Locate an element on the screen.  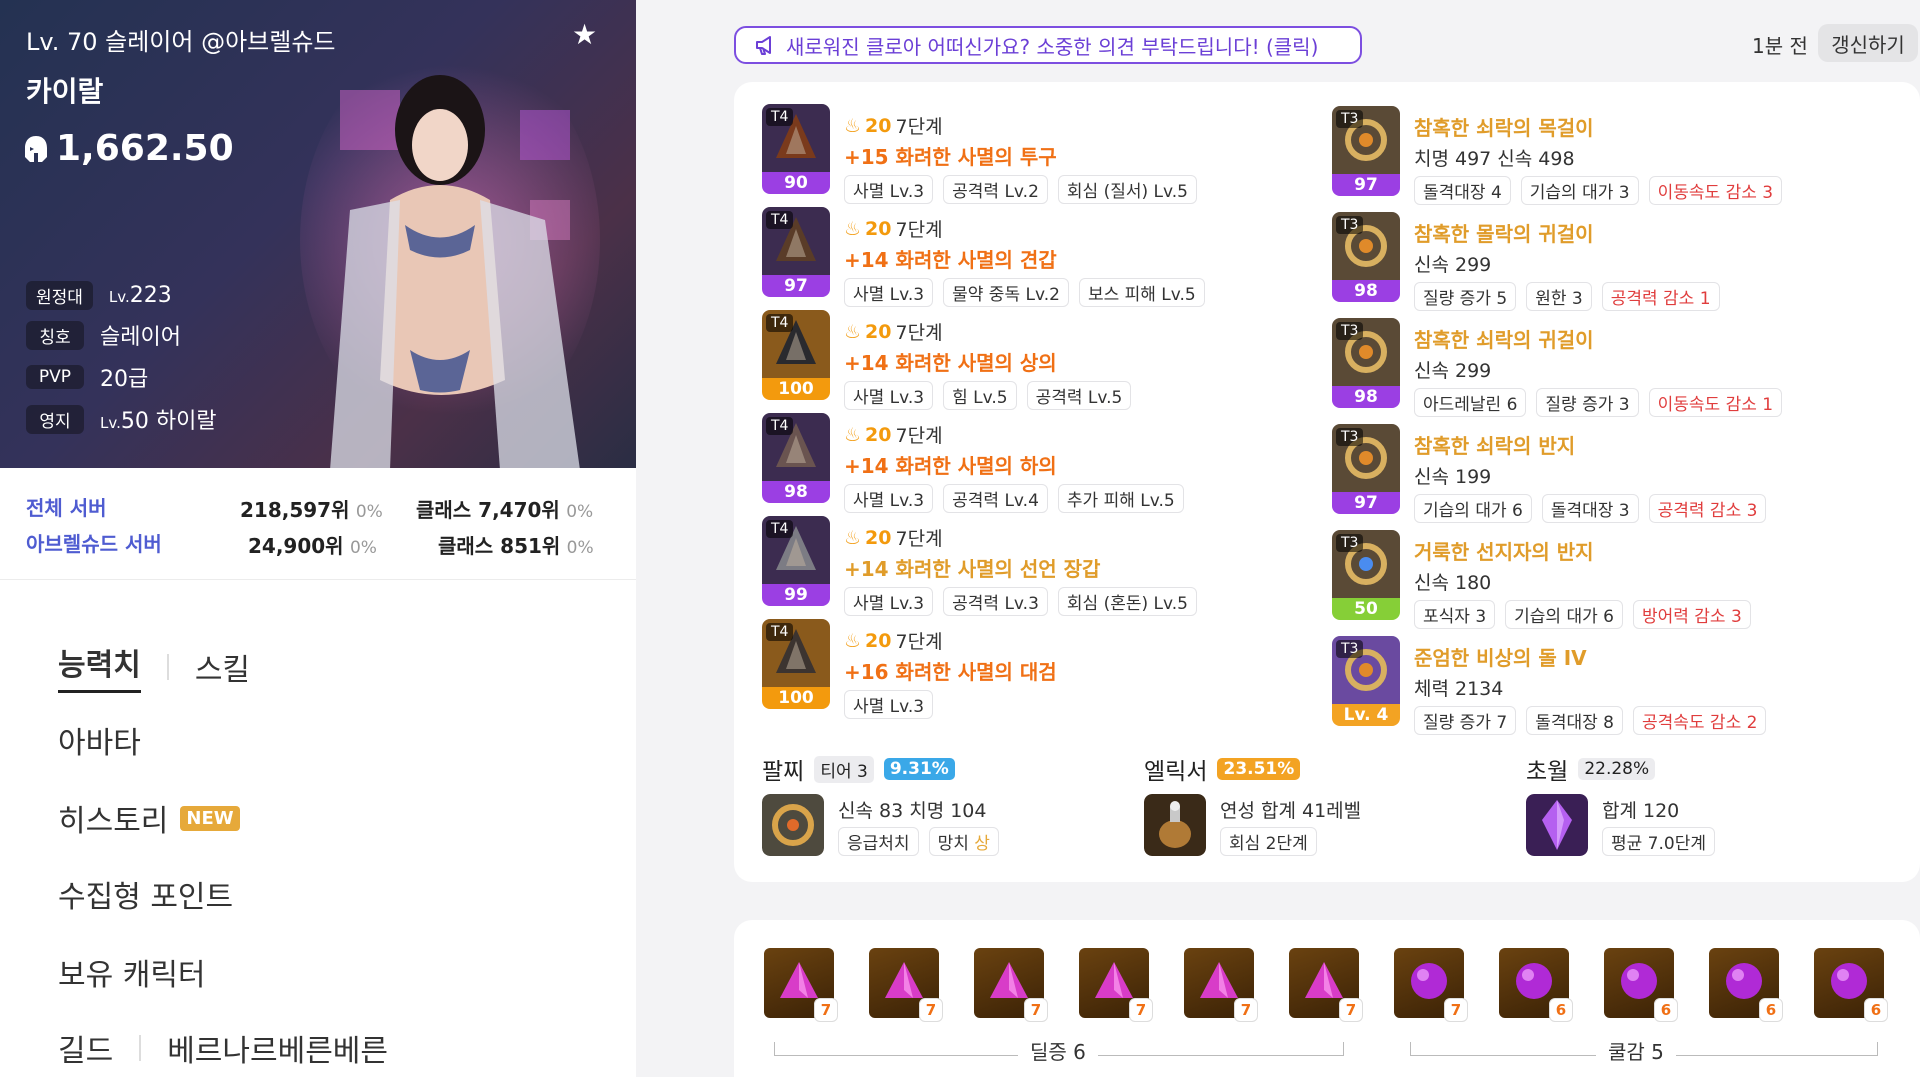
accessory-name: 참혹한 쇠락의 반지 is located at coordinates (1590, 444).